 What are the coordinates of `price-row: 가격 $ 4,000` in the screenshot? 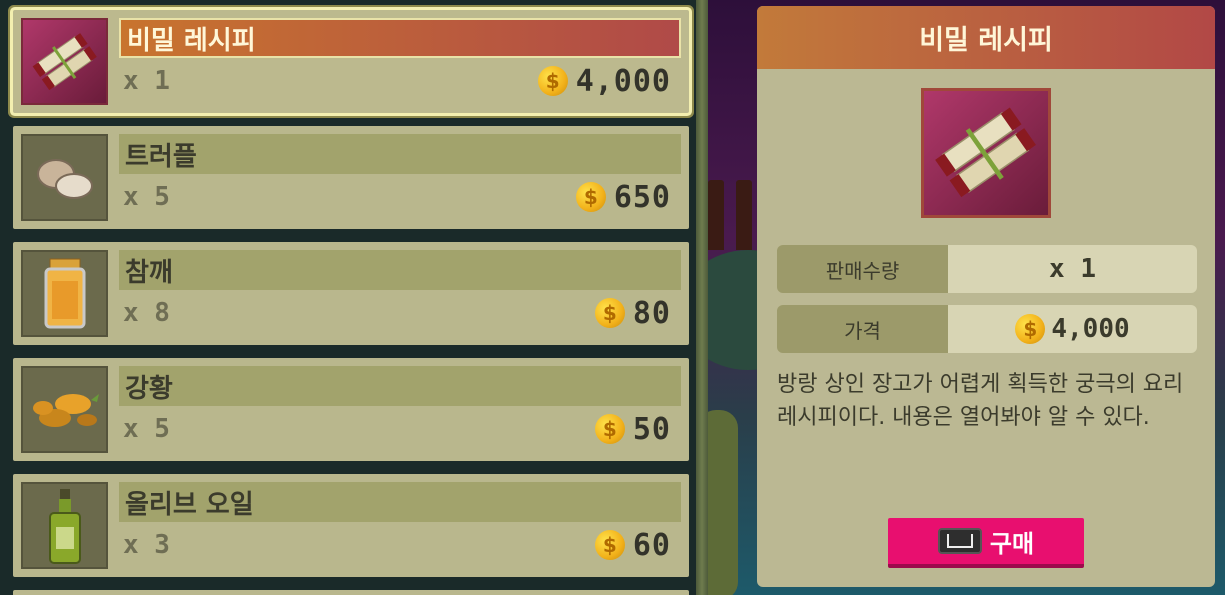 It's located at (987, 329).